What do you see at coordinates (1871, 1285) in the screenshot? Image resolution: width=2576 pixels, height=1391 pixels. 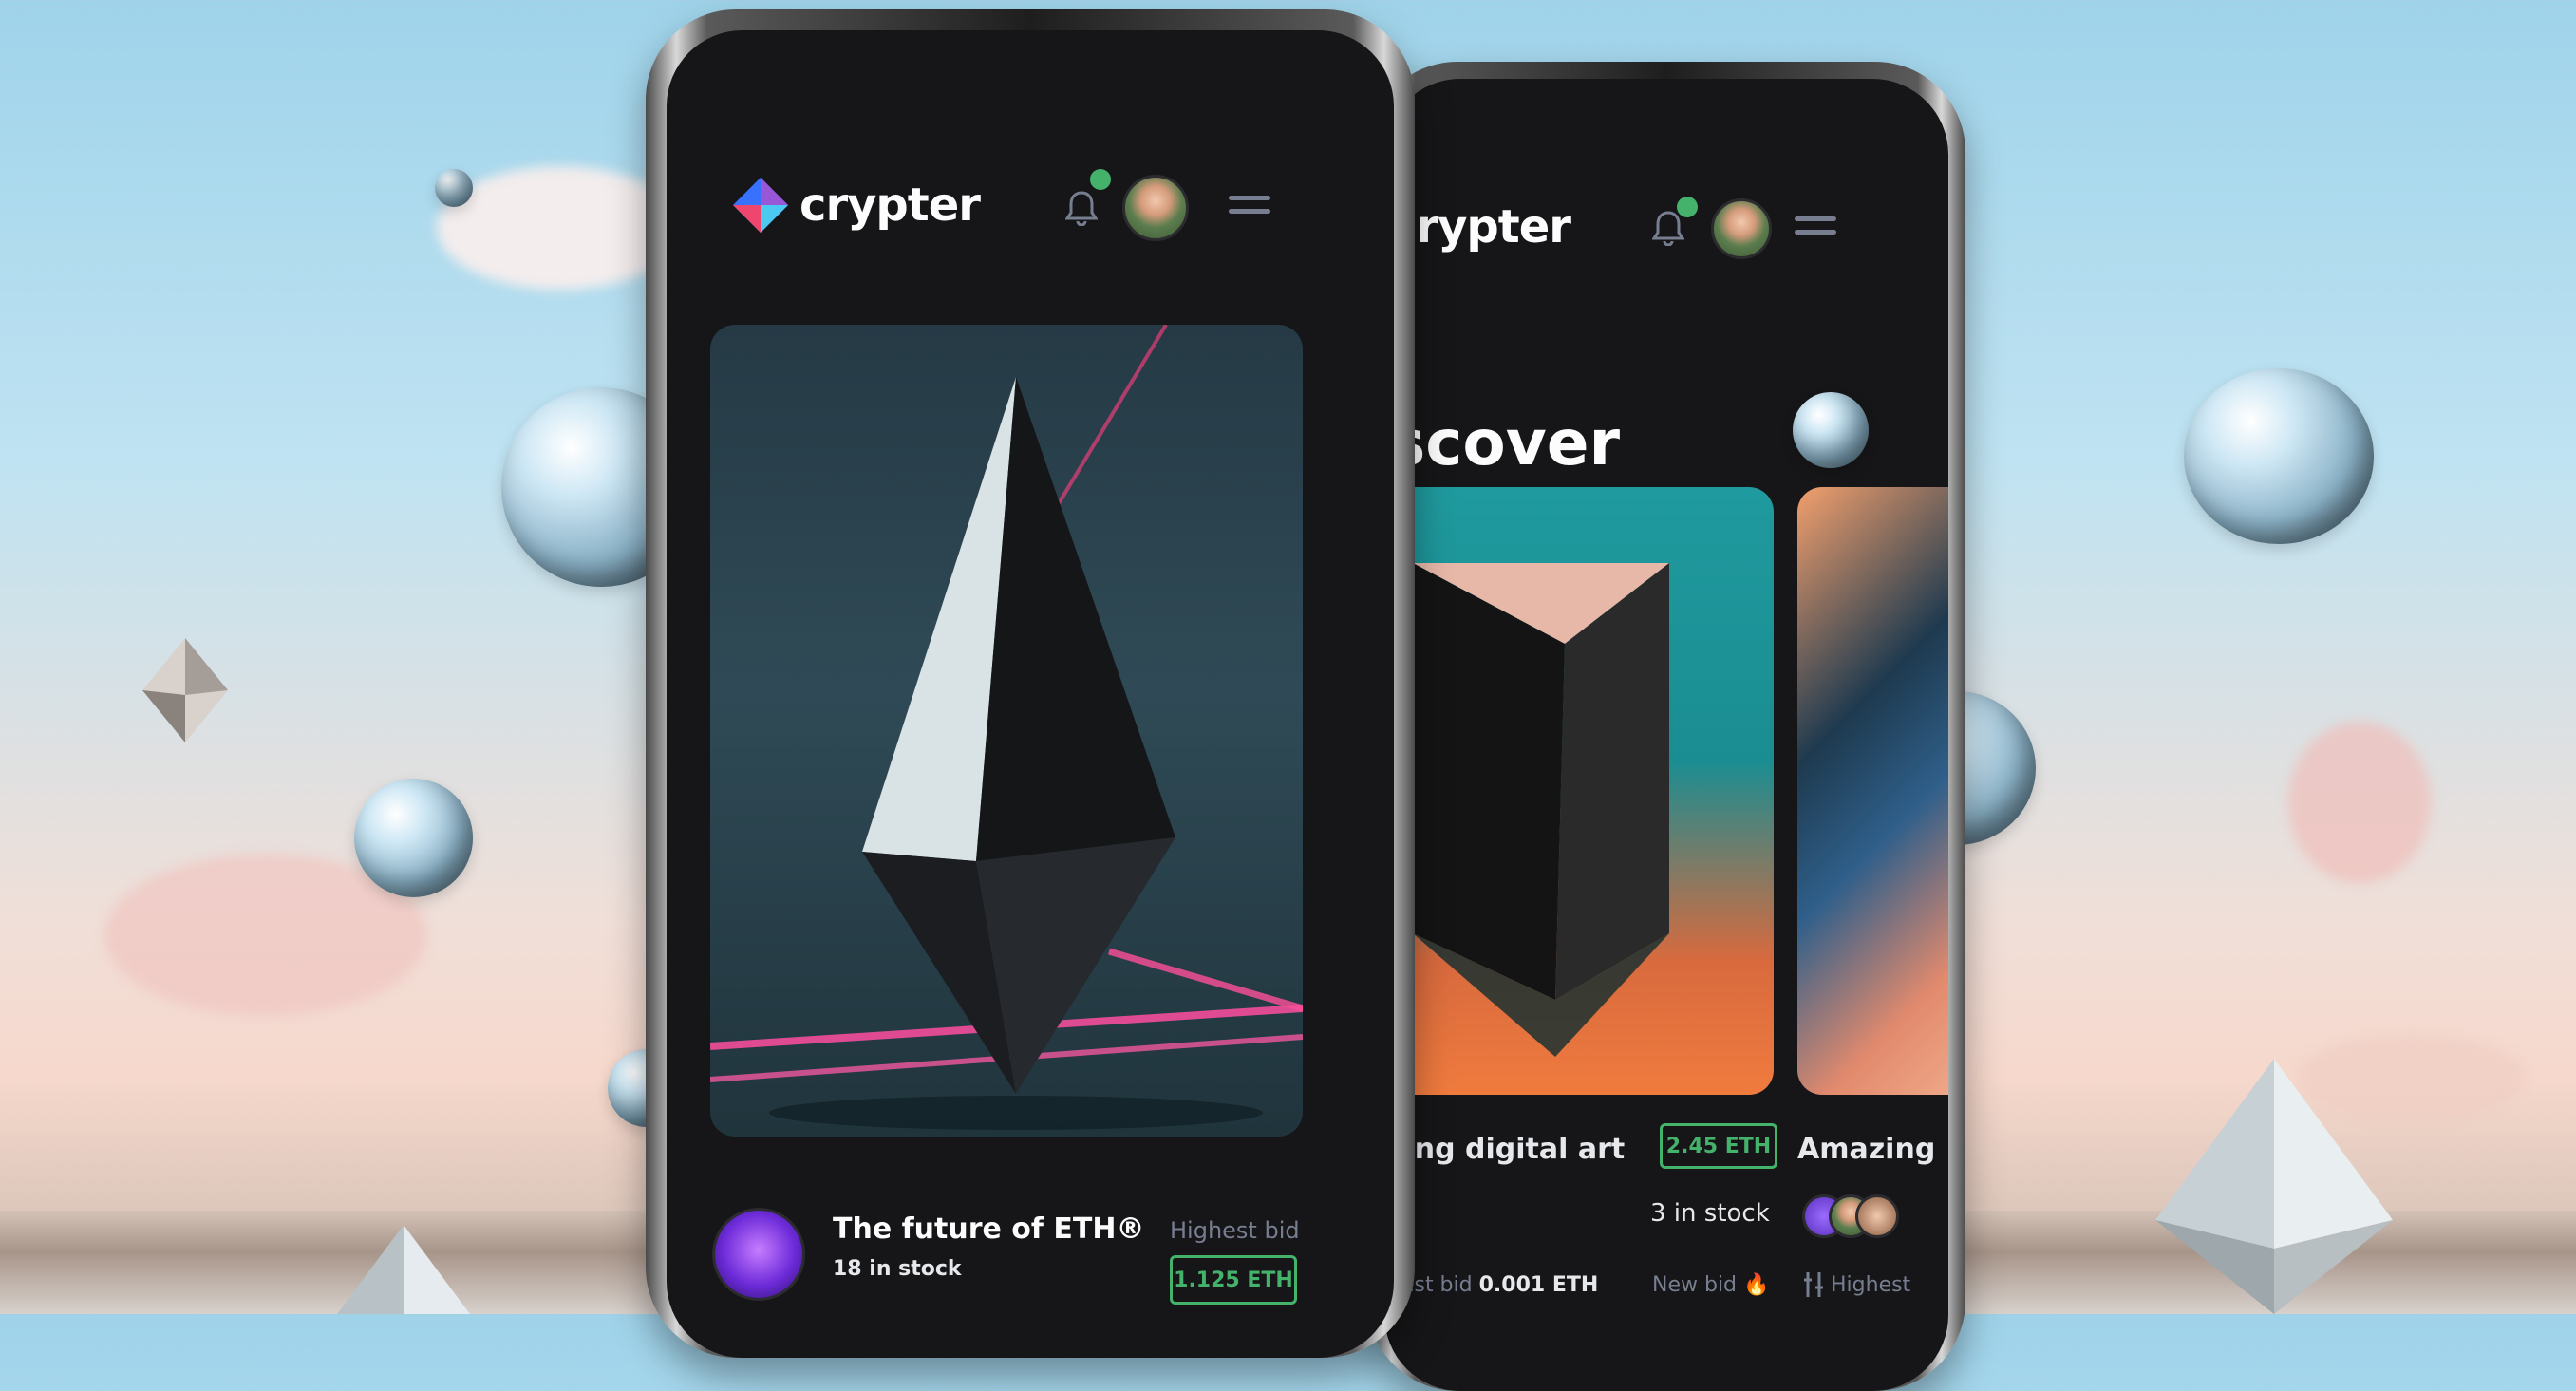 I see `bid-label: Highest` at bounding box center [1871, 1285].